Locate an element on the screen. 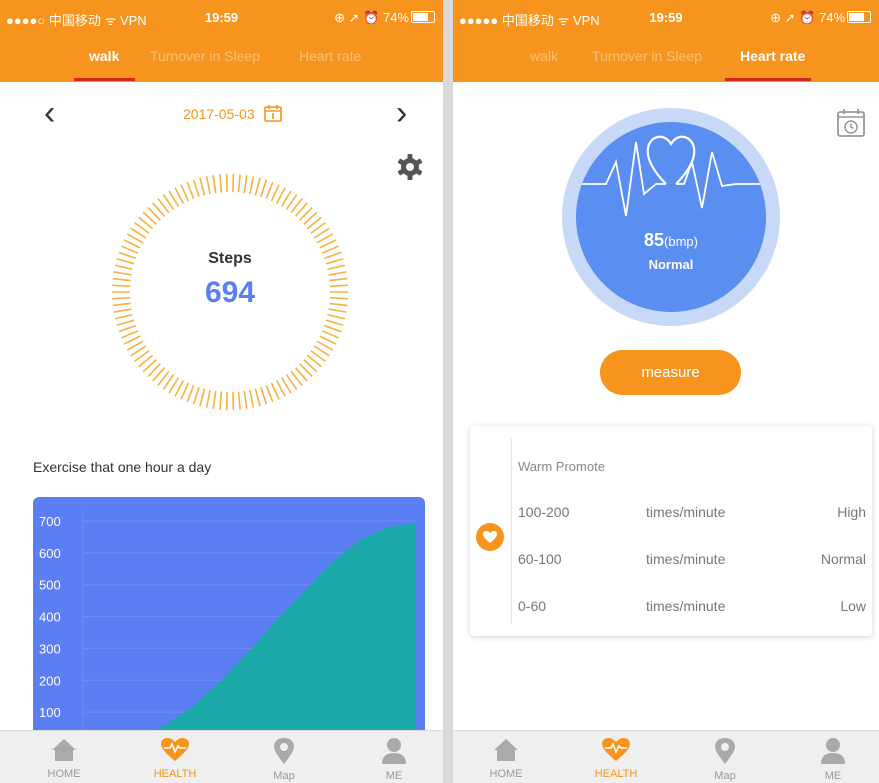 The height and width of the screenshot is (783, 879). bpm-unit: (bmp) is located at coordinates (681, 241).